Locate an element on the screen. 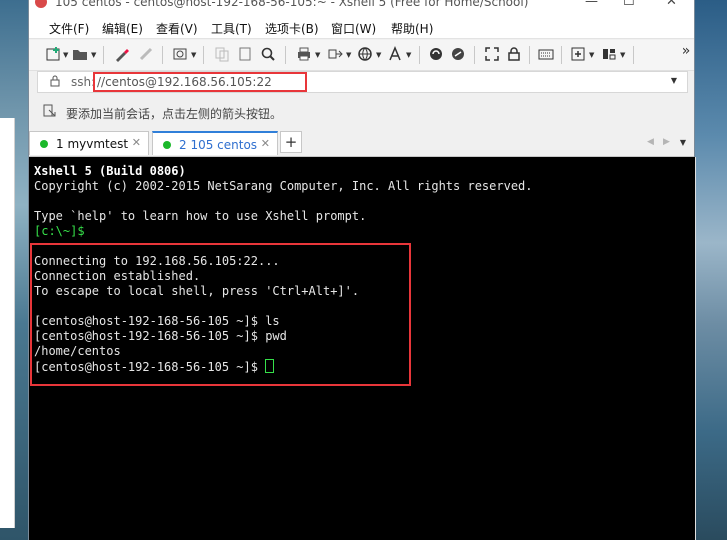 The width and height of the screenshot is (727, 540). session-hint-text: 要添加当前会话，点击左侧的箭头按钮。 is located at coordinates (174, 114).